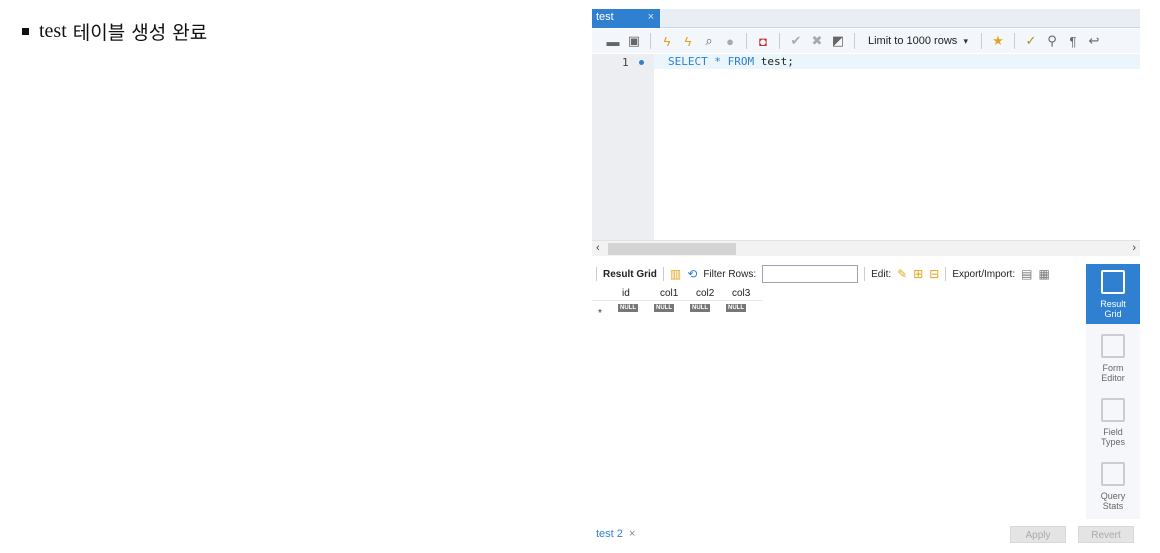 Image resolution: width=1160 pixels, height=553 pixels. What do you see at coordinates (1043, 274) in the screenshot?
I see `import-icon: ▦` at bounding box center [1043, 274].